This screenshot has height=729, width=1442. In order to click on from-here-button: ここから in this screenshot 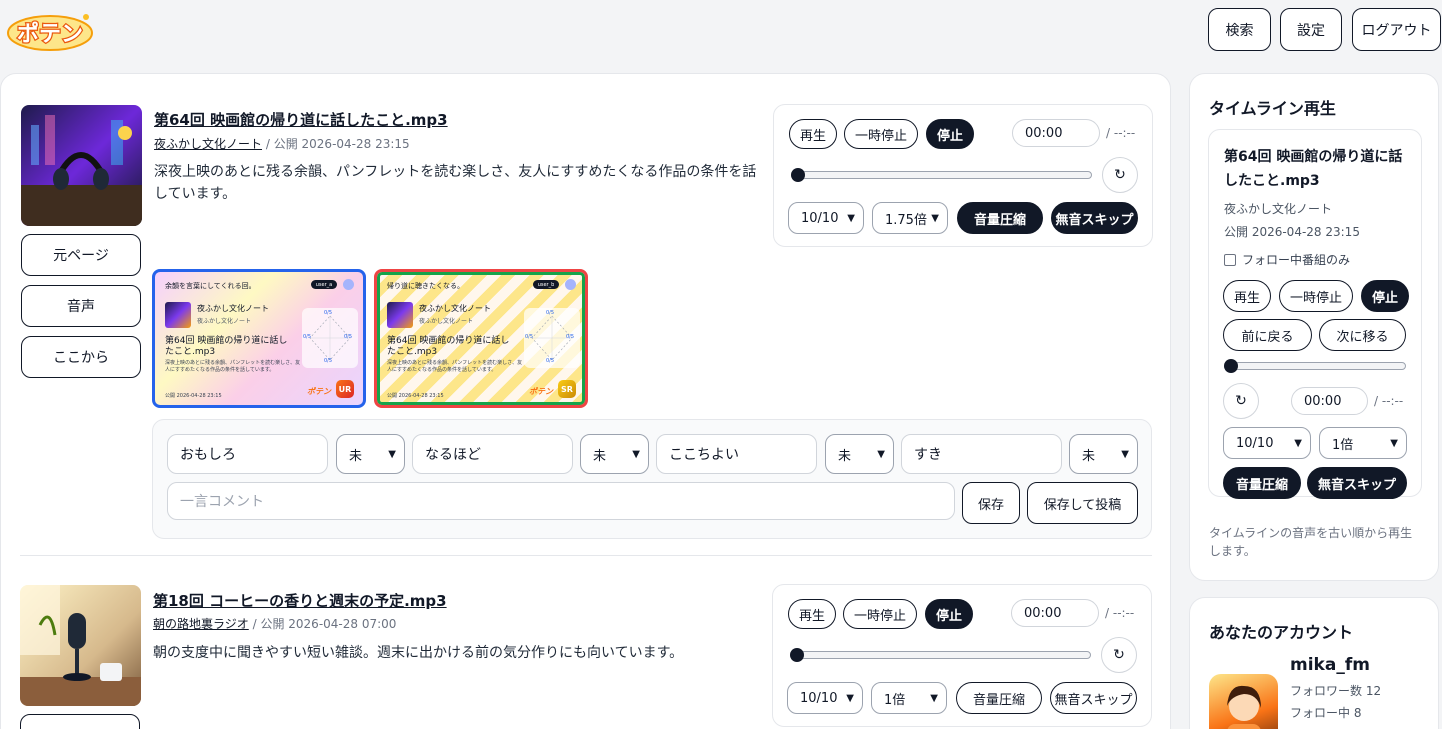, I will do `click(81, 357)`.